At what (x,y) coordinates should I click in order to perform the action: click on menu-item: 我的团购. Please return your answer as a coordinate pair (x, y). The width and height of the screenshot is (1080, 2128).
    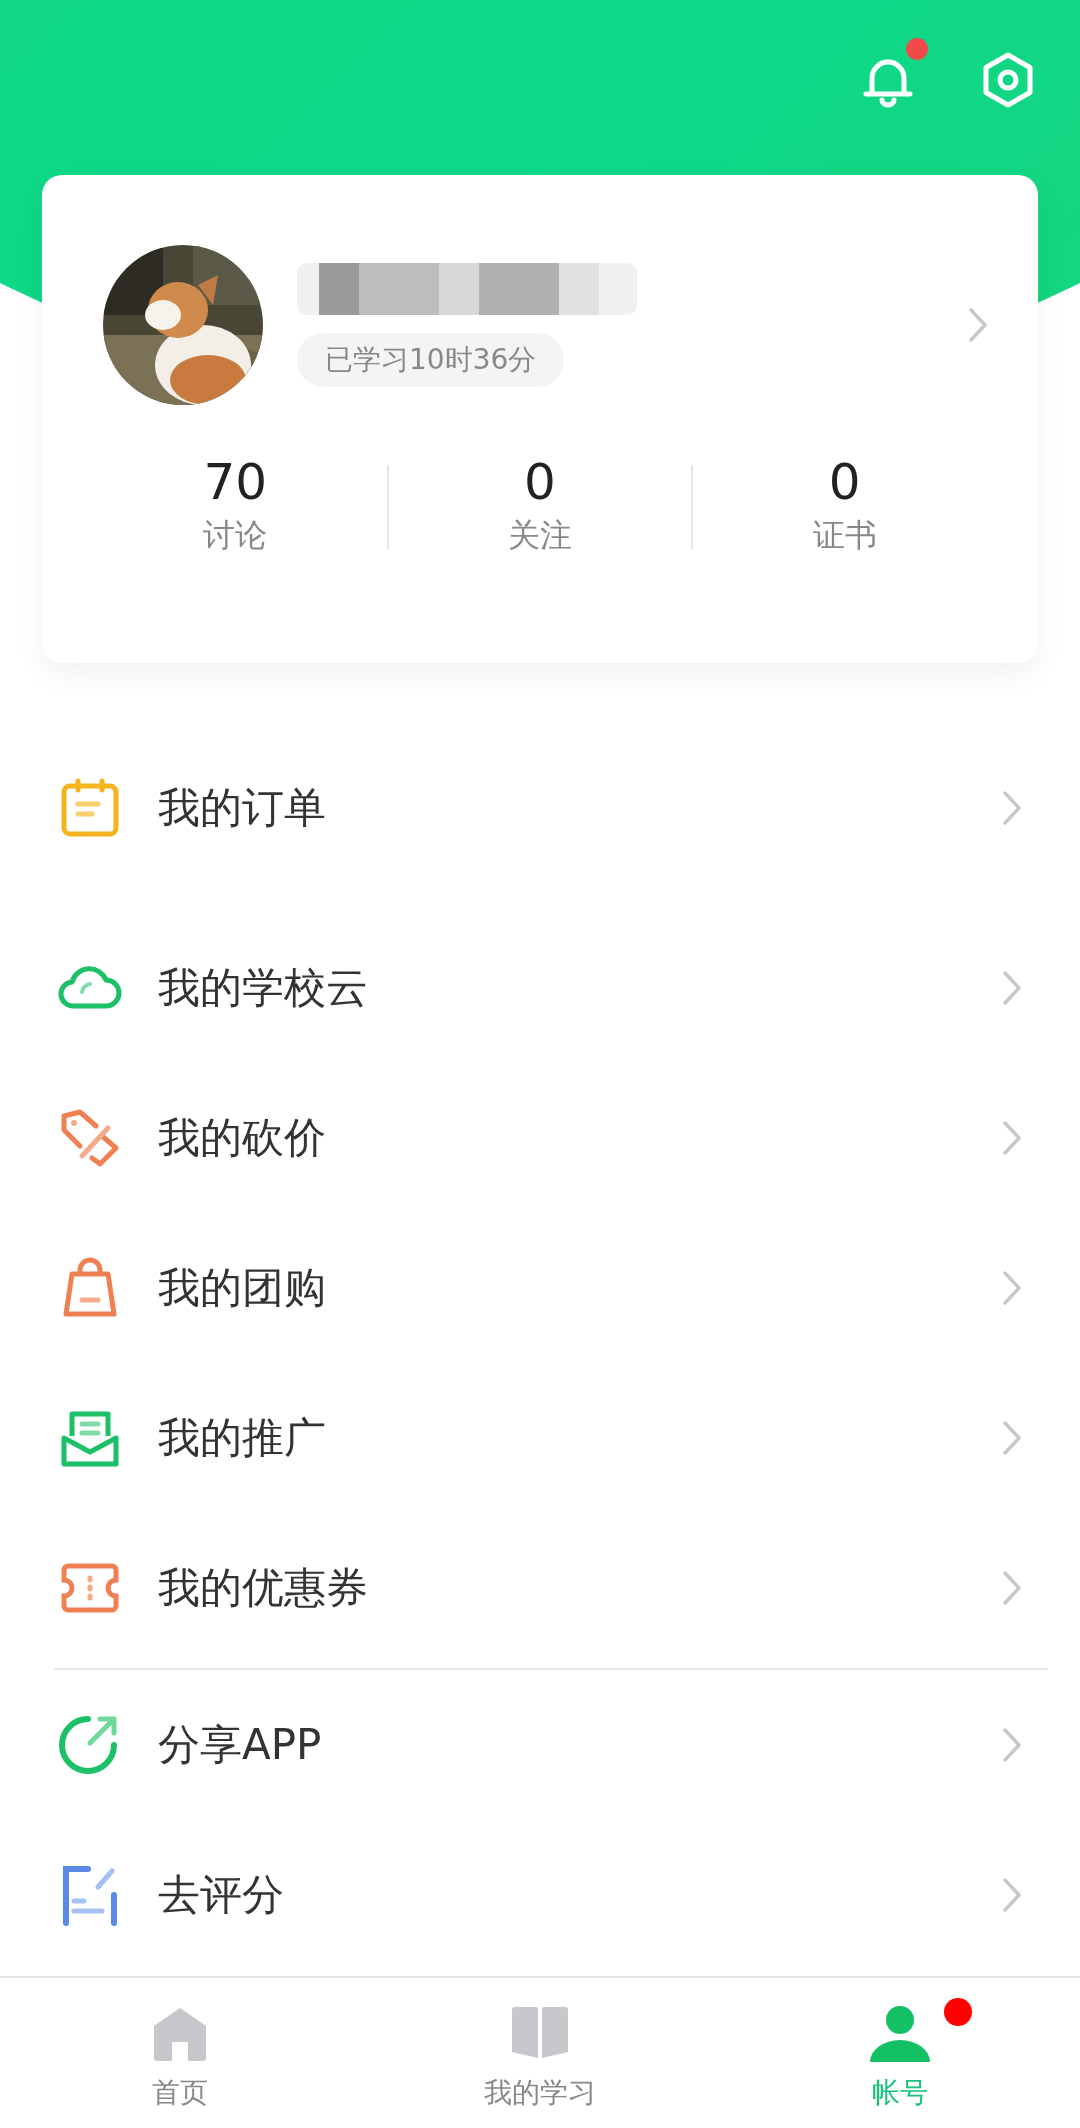
    Looking at the image, I should click on (540, 1288).